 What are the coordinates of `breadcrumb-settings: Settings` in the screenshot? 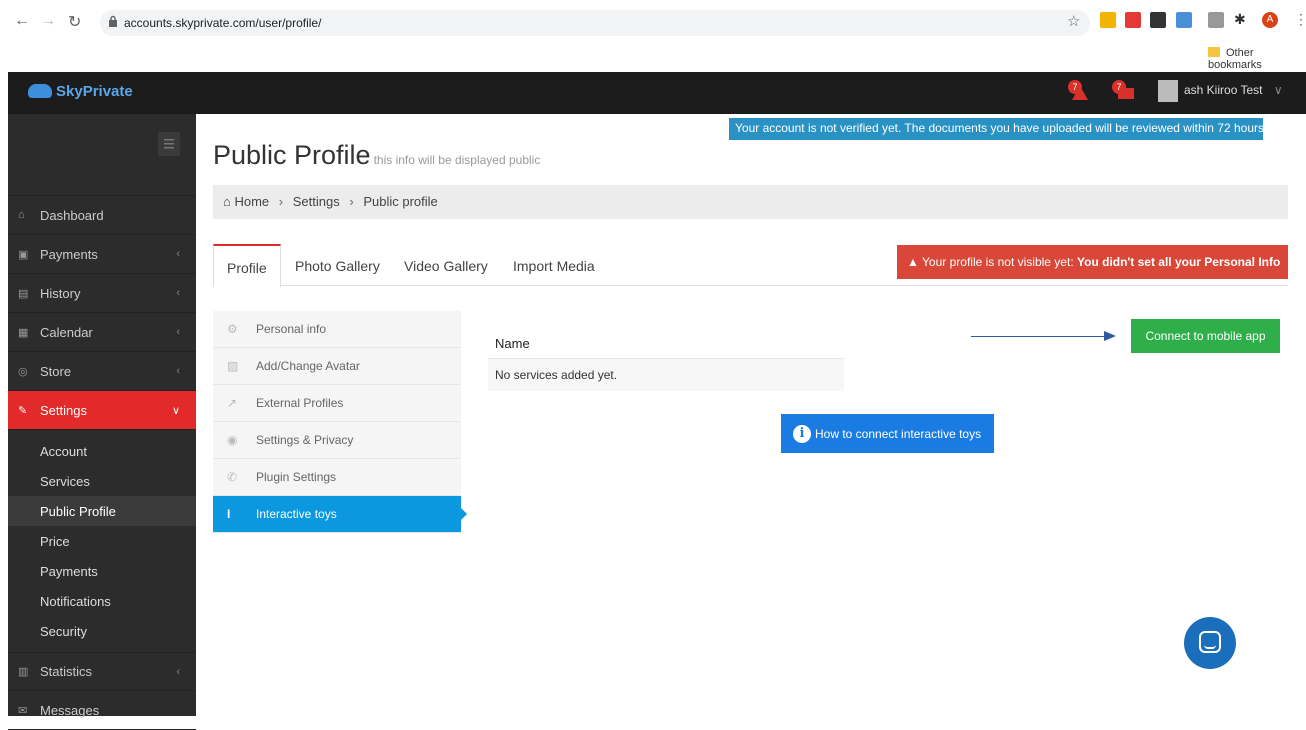 It's located at (316, 201).